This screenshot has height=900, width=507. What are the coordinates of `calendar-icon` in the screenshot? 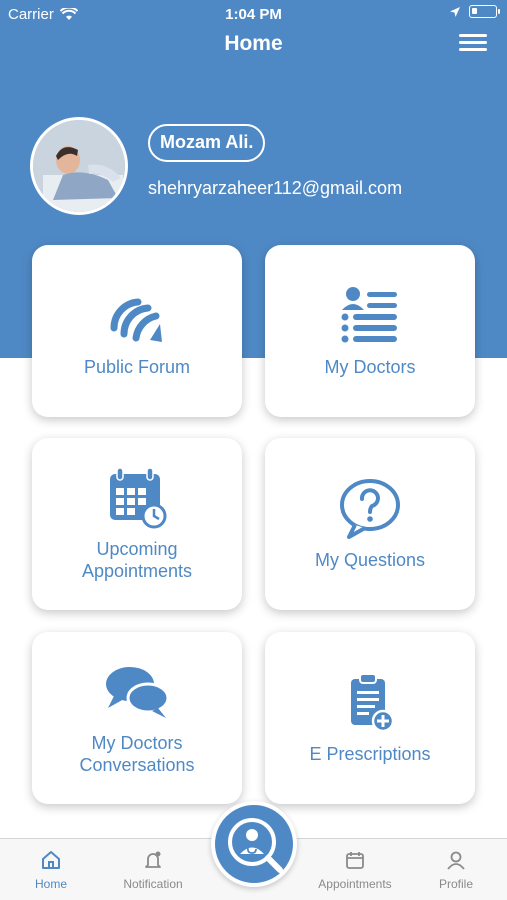 It's located at (355, 860).